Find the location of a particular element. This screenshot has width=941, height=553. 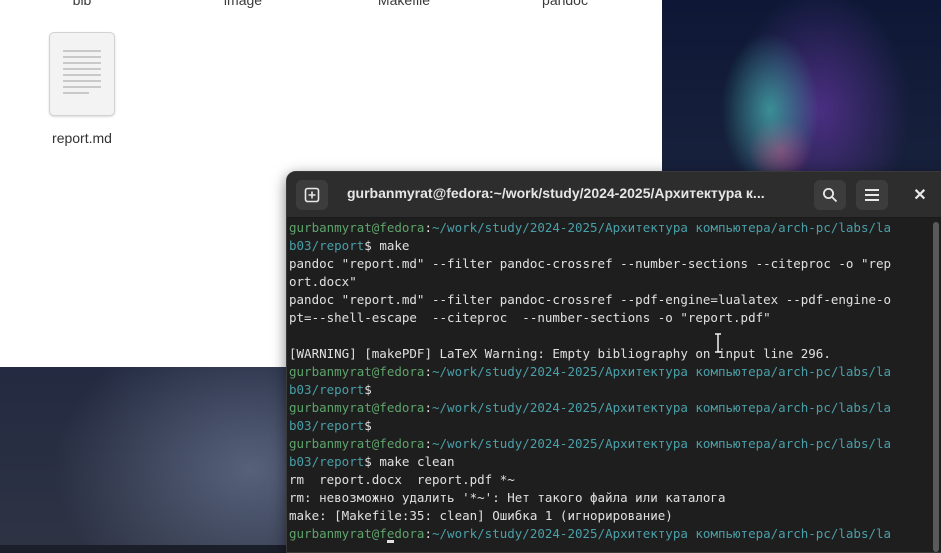

close-button: ✕ is located at coordinates (920, 195).